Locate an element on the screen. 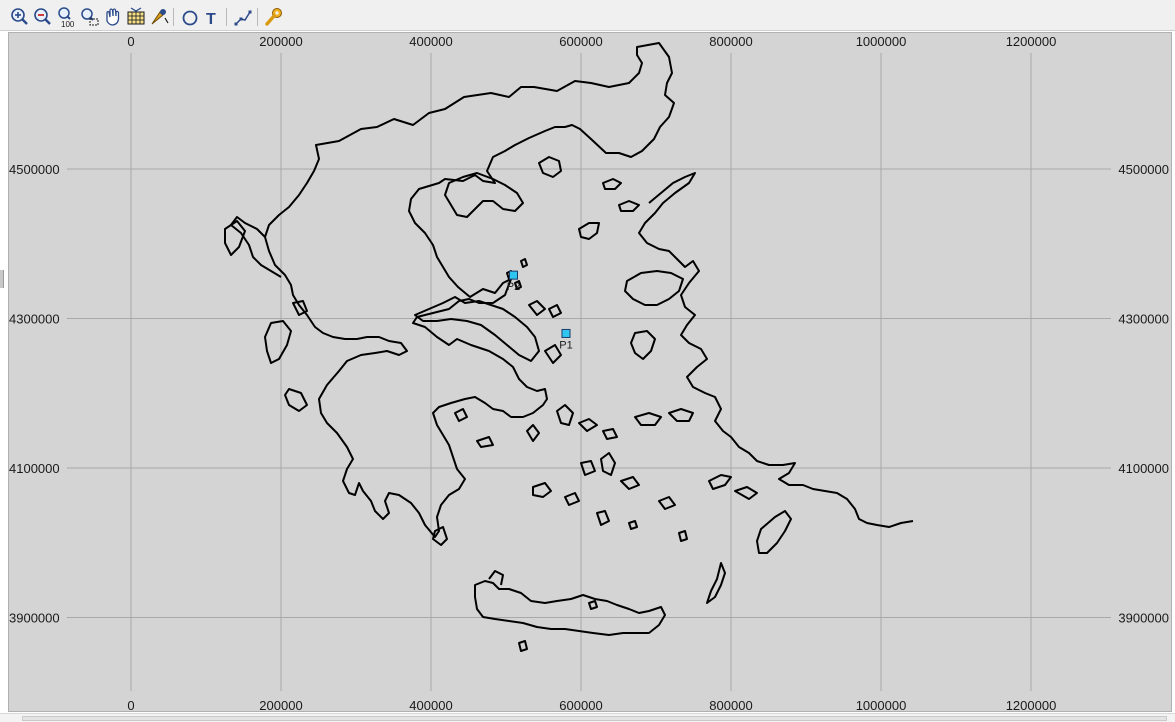  properties-wrench-icon is located at coordinates (274, 17).